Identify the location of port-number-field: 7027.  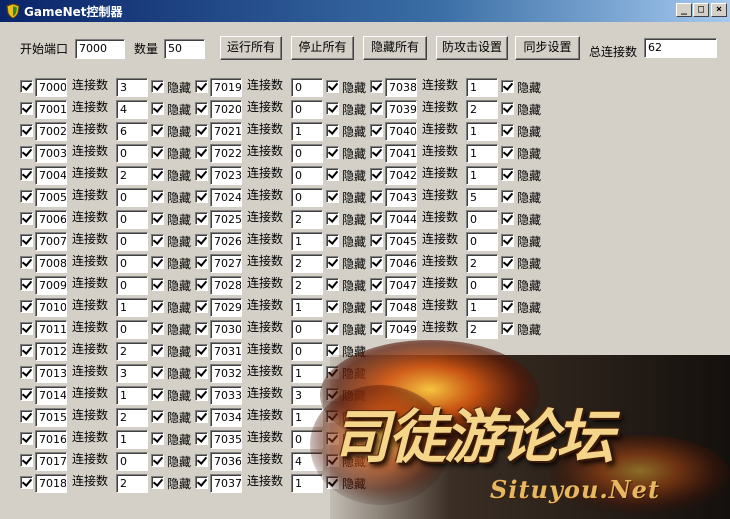
(226, 263).